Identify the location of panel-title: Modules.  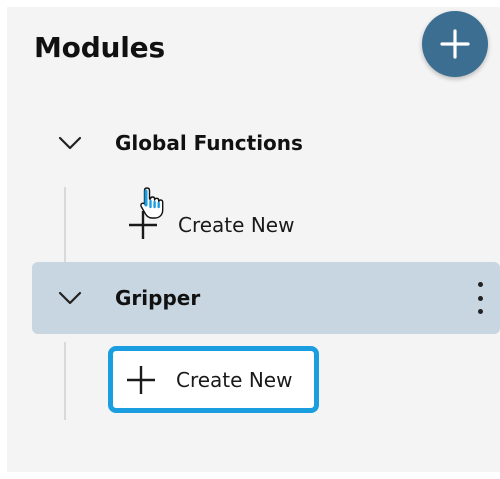
(99, 47).